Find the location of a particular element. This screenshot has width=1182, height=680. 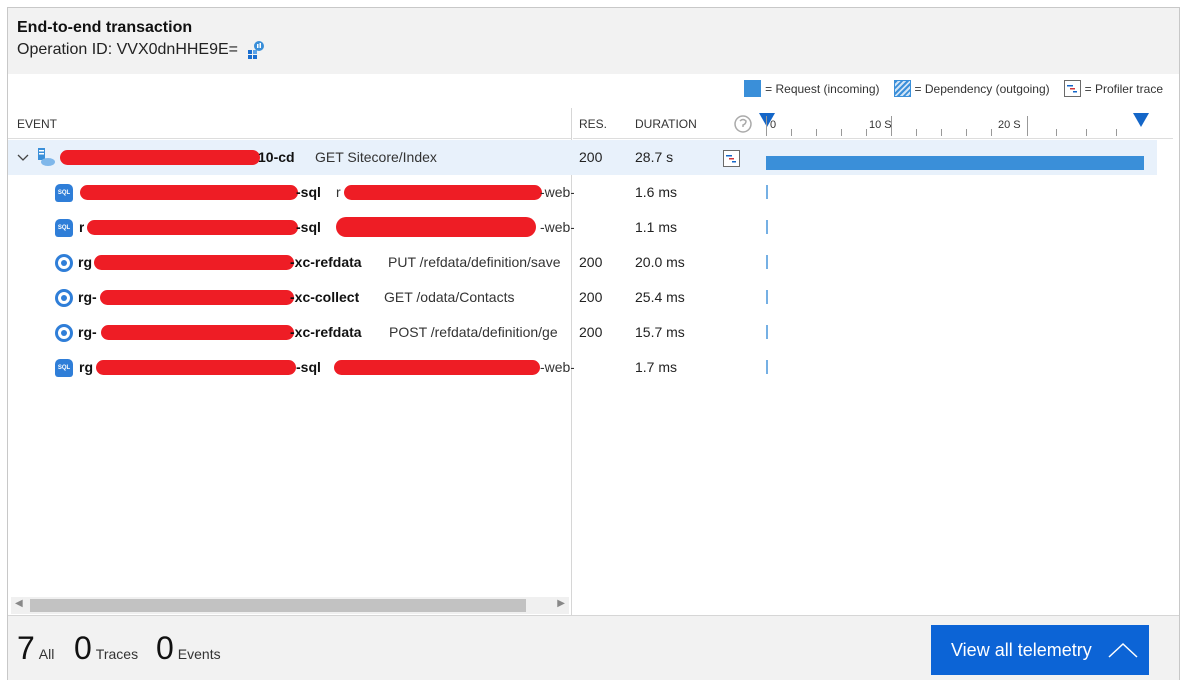

event-duration: 15.7 ms is located at coordinates (660, 332).